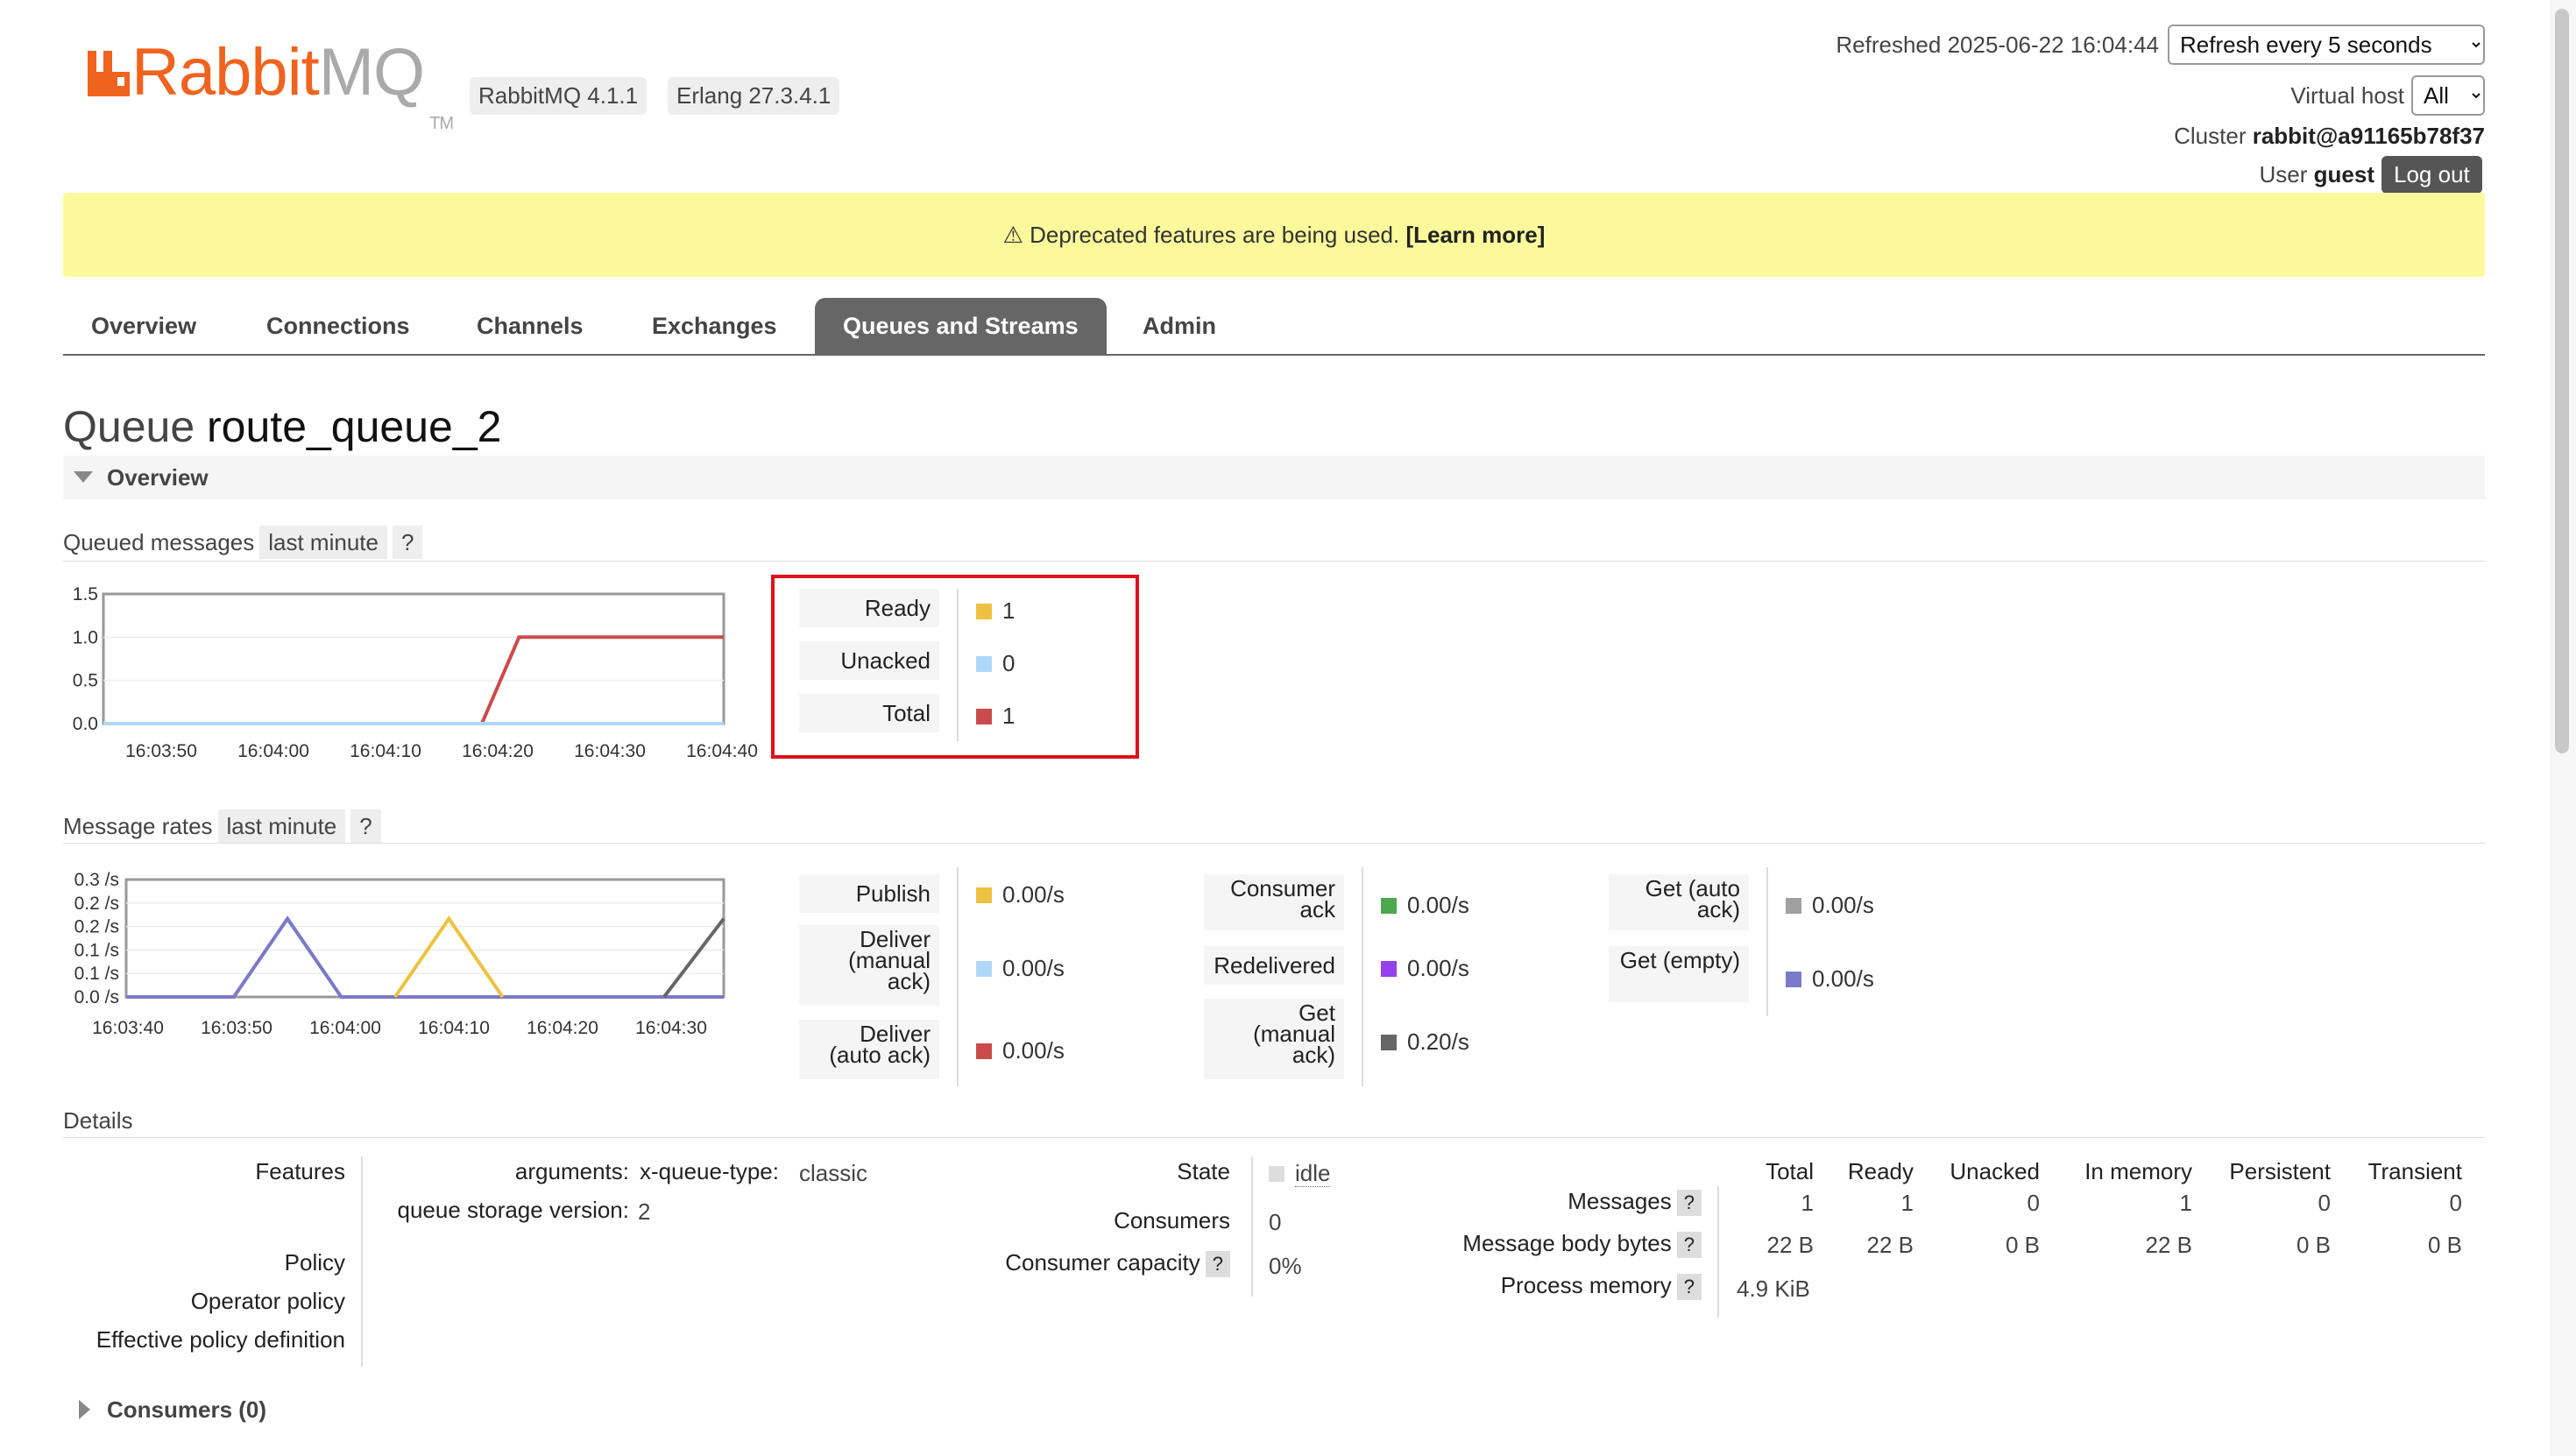  I want to click on refresh-interval-select: Refresh every 5 seconds, so click(2326, 45).